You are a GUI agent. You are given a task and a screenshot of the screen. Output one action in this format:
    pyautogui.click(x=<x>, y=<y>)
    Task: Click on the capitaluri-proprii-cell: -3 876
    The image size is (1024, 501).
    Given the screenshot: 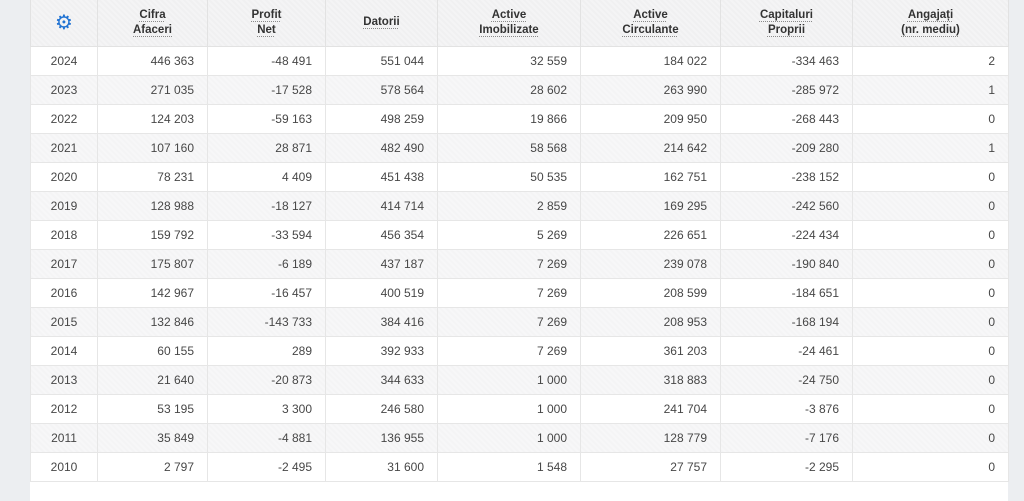 What is the action you would take?
    pyautogui.click(x=786, y=408)
    